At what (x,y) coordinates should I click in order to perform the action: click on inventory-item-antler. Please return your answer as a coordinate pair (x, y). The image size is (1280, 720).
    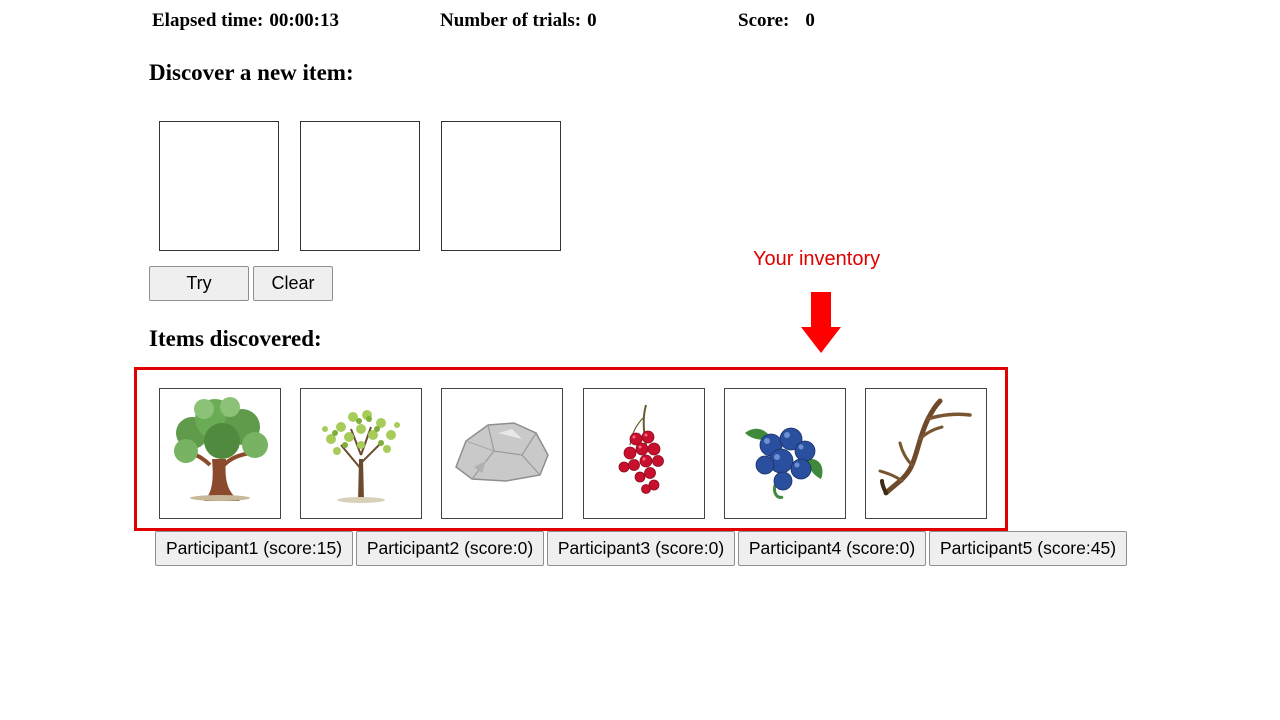
    Looking at the image, I should click on (926, 453).